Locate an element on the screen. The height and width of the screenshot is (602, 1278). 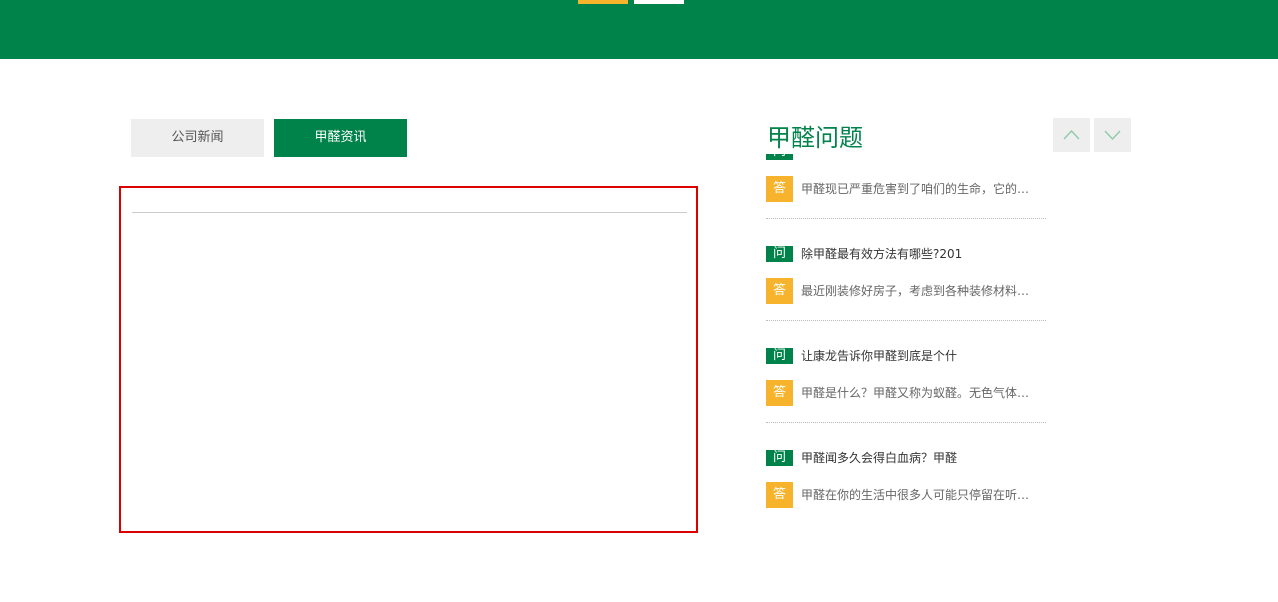
slider-indicator-active is located at coordinates (603, 2).